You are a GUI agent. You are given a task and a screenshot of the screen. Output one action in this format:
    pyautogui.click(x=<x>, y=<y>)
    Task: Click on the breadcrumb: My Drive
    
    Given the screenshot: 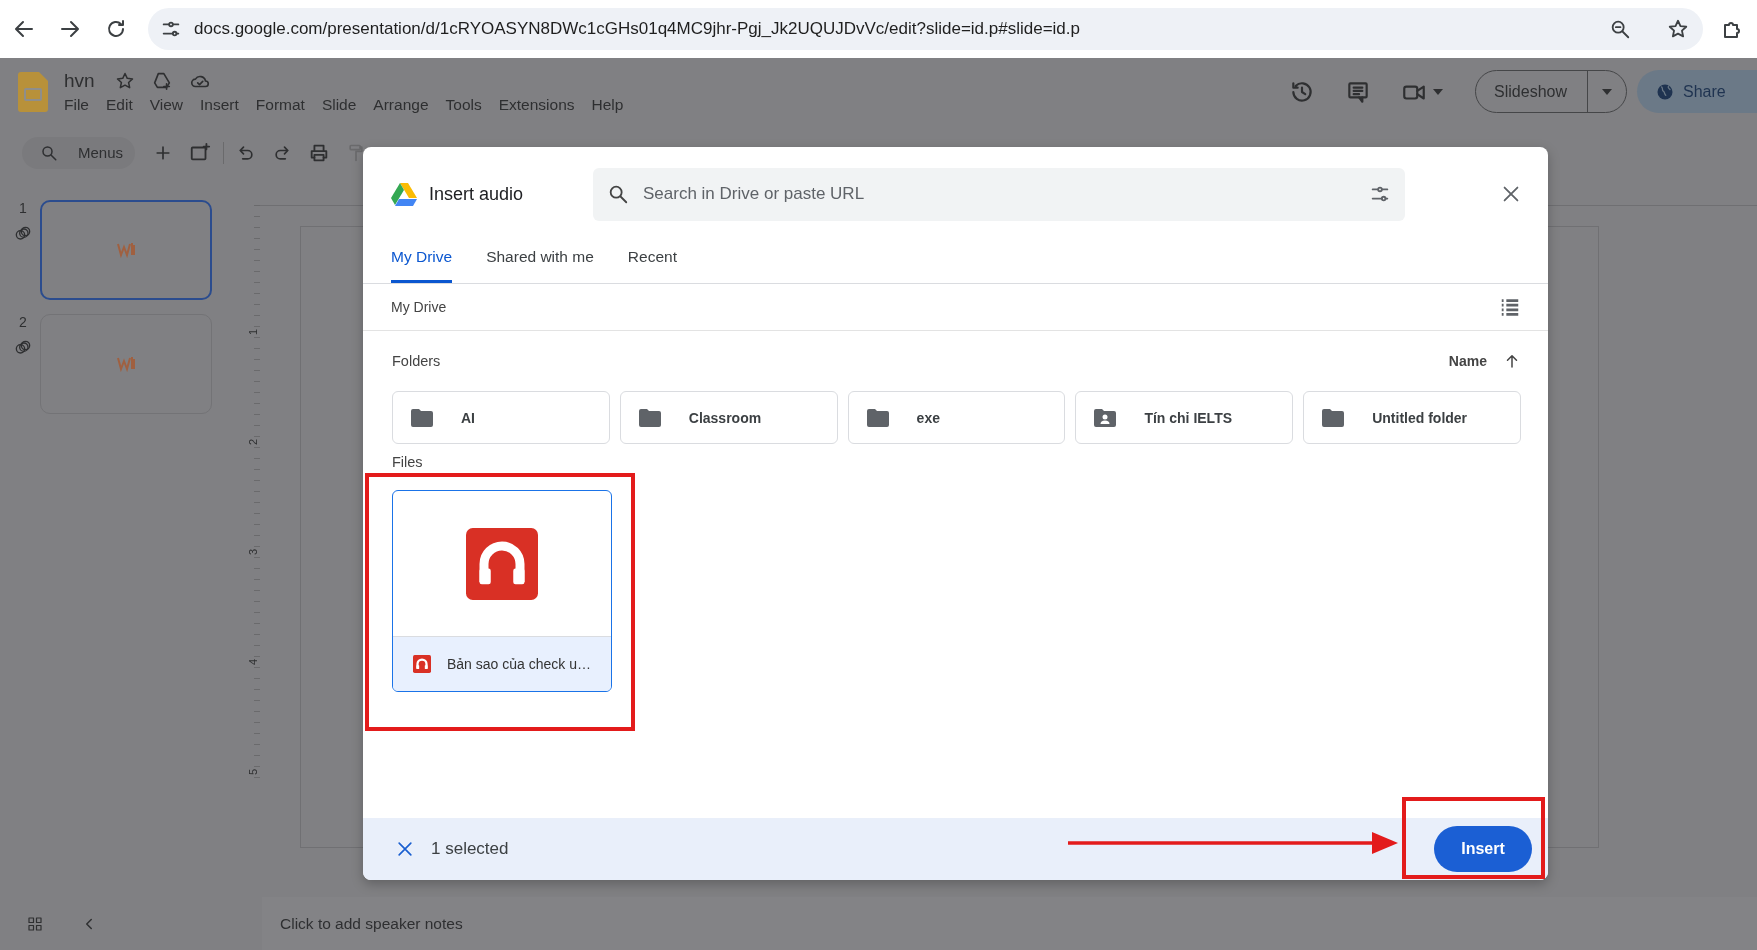 What is the action you would take?
    pyautogui.click(x=419, y=307)
    